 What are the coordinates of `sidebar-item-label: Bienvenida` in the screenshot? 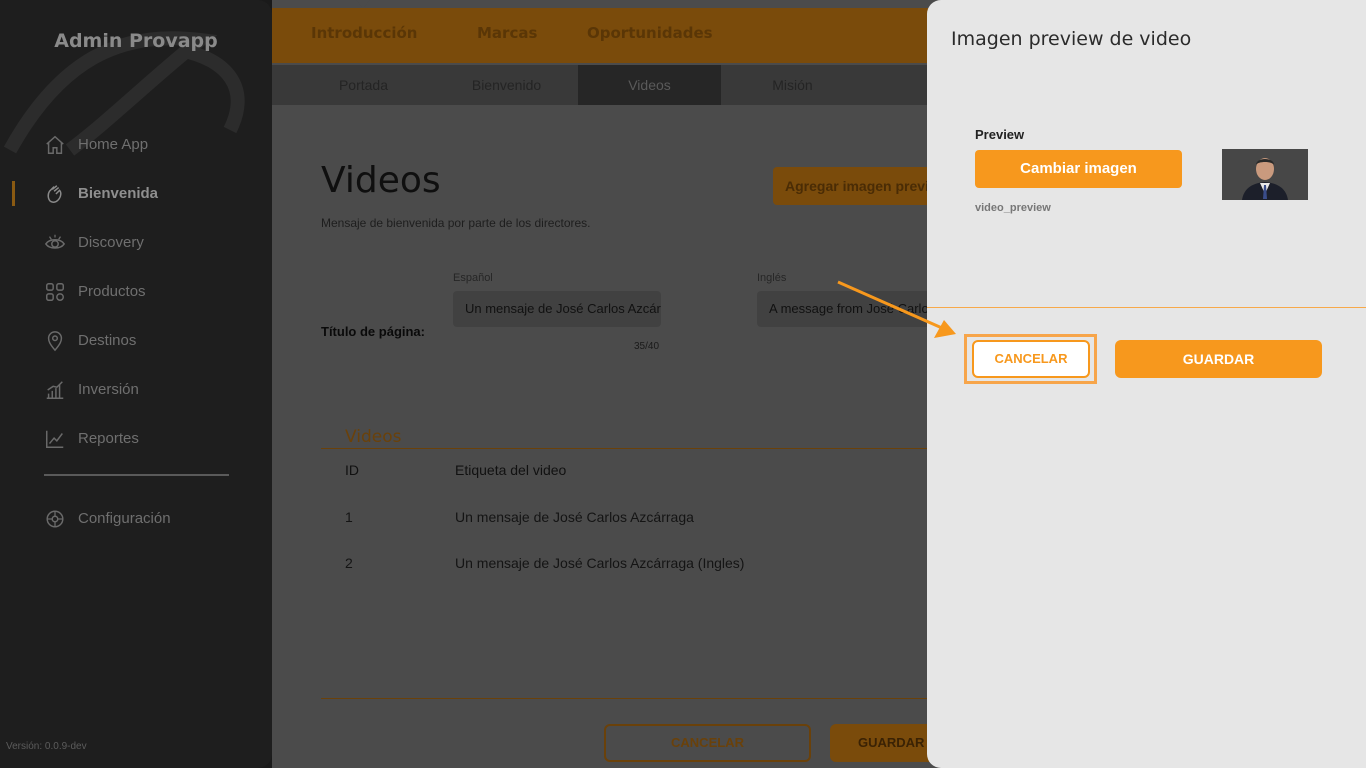 It's located at (118, 193).